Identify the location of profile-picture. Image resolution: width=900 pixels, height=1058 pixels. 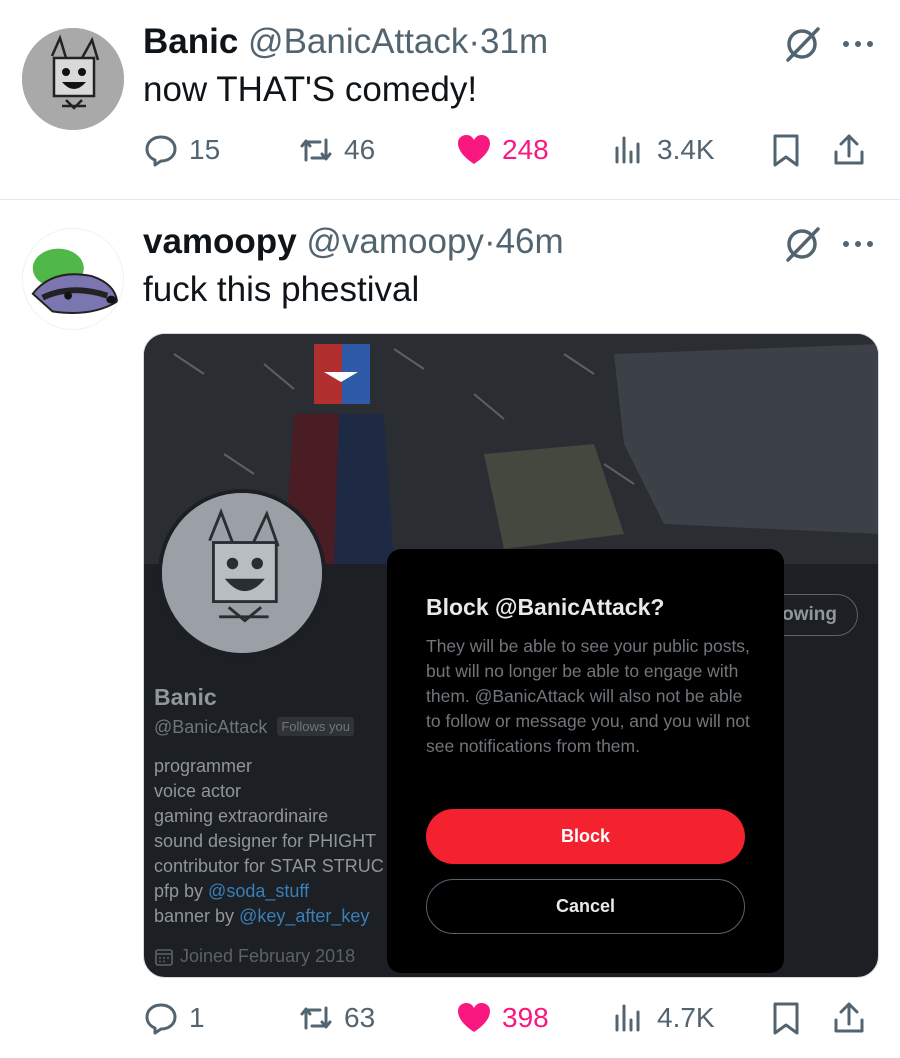
(242, 573).